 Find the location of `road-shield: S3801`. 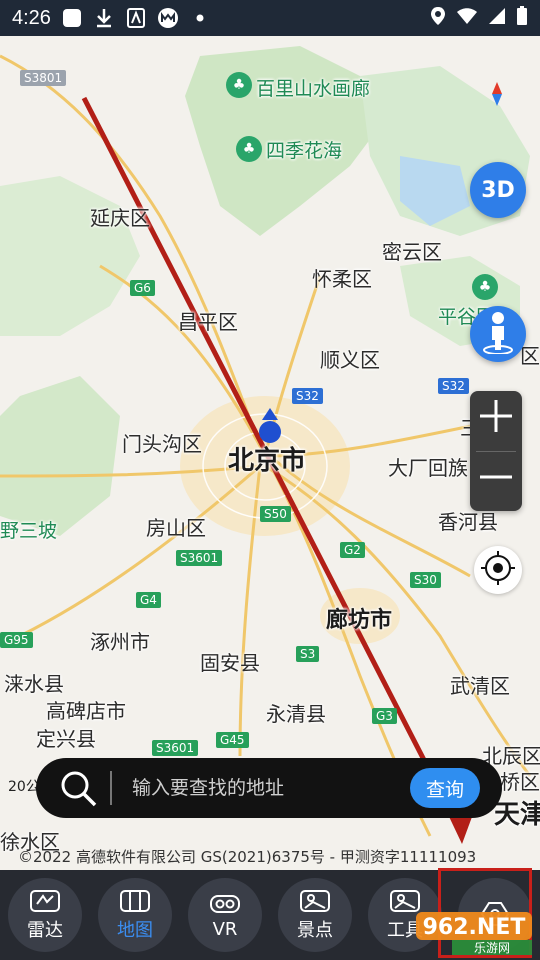

road-shield: S3801 is located at coordinates (43, 78).